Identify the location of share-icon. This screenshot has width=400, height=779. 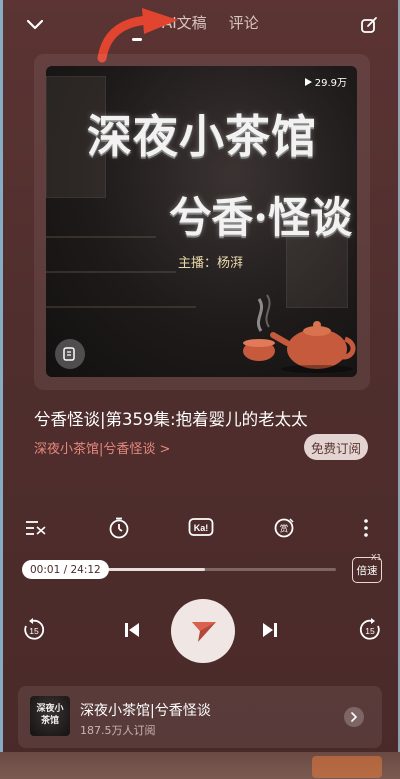
(369, 25).